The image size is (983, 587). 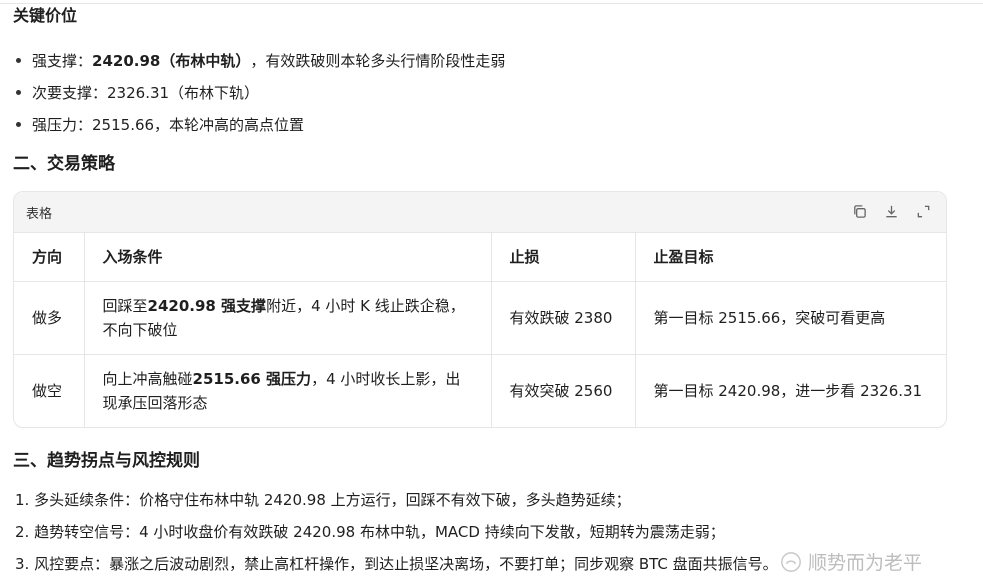 What do you see at coordinates (49, 257) in the screenshot?
I see `header-direction: 方向` at bounding box center [49, 257].